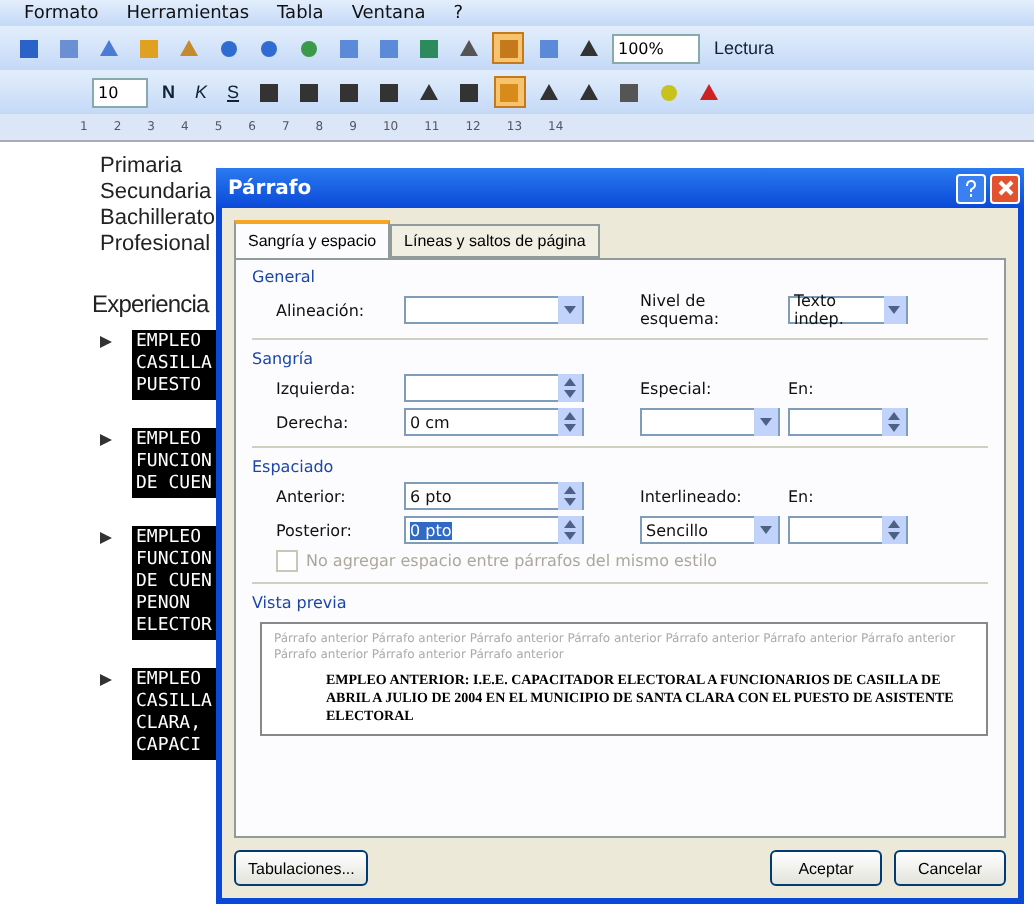  What do you see at coordinates (388, 13) in the screenshot?
I see `menu-item: Ventana` at bounding box center [388, 13].